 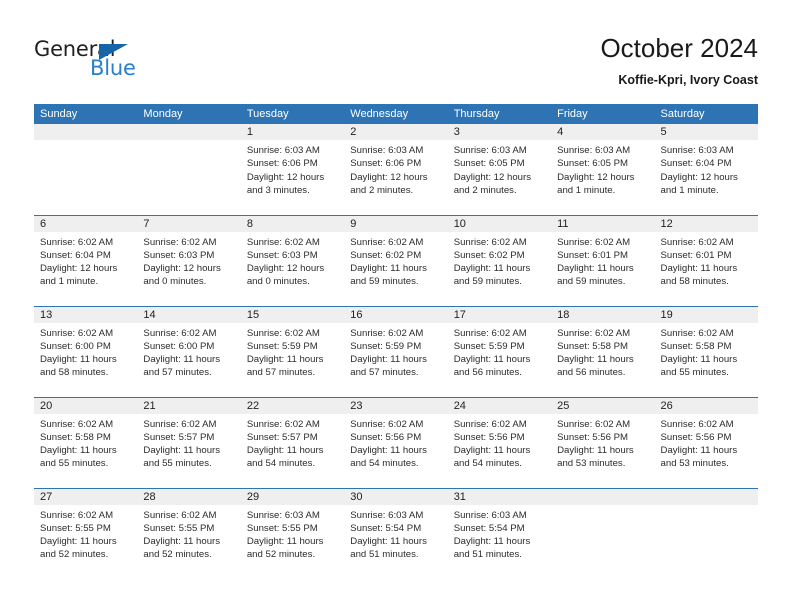 I want to click on sunset-text: Sunset: 5:59 PM, so click(x=282, y=346).